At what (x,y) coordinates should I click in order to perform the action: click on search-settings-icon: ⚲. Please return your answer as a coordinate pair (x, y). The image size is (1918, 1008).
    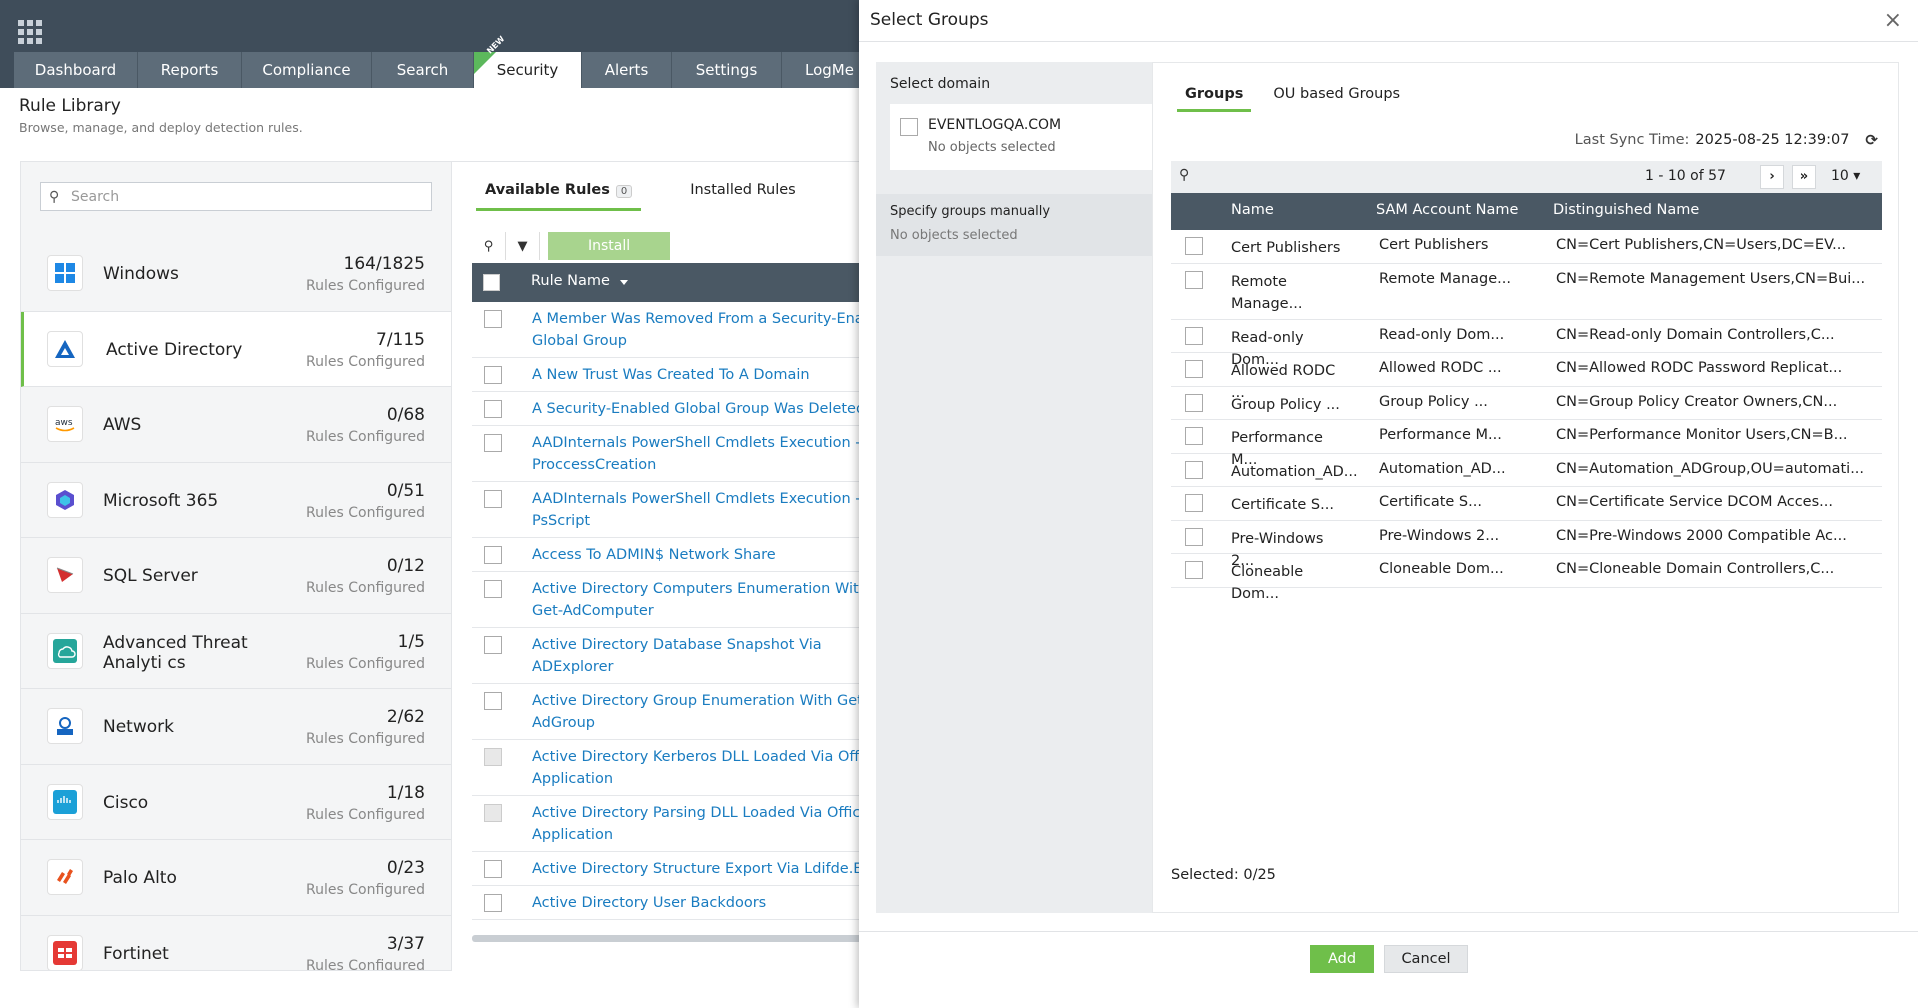
    Looking at the image, I should click on (1184, 175).